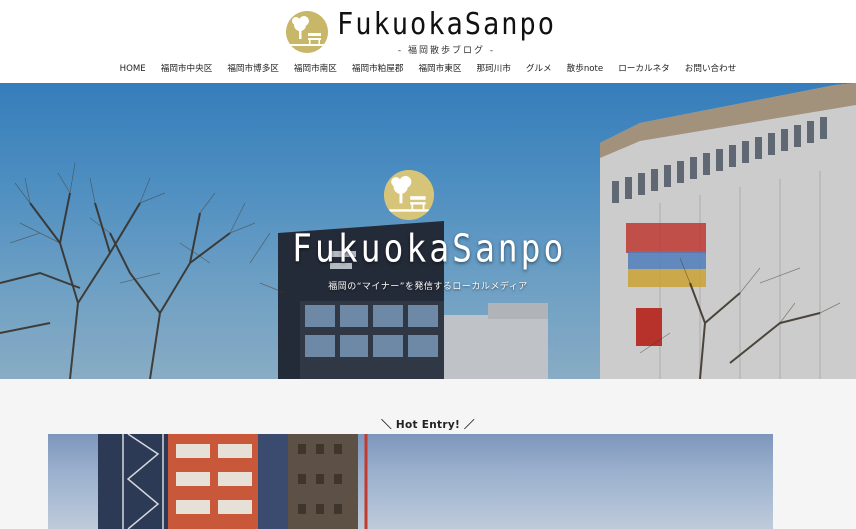 This screenshot has width=856, height=529. What do you see at coordinates (253, 69) in the screenshot?
I see `nav-hakata: 福岡市博多区` at bounding box center [253, 69].